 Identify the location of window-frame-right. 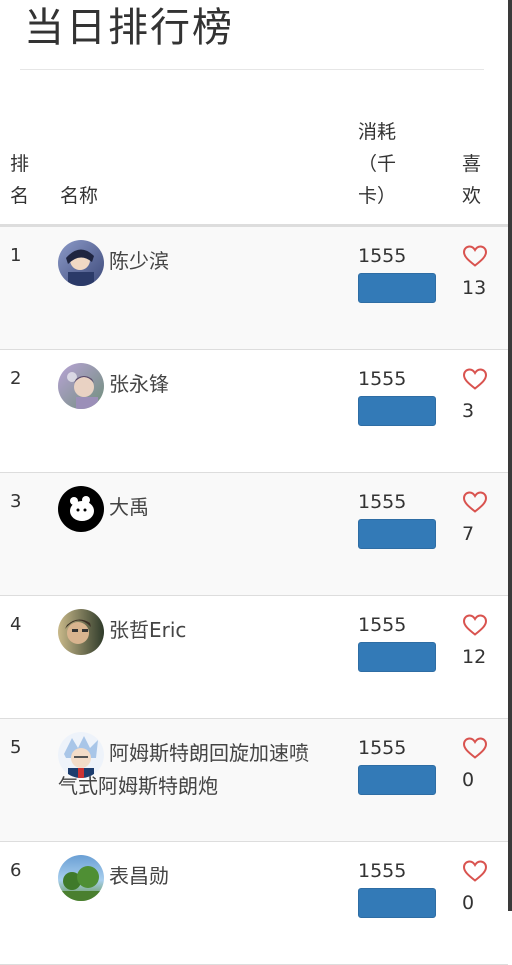
(510, 455).